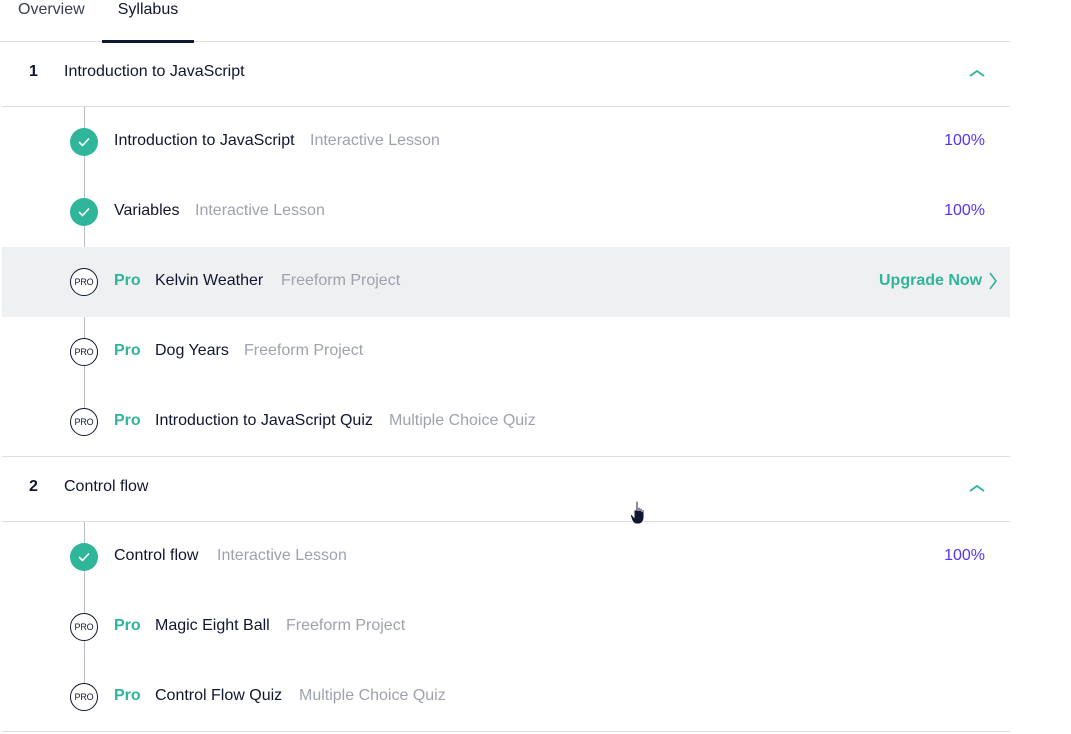  Describe the element at coordinates (930, 281) in the screenshot. I see `upgrade-now-link: Upgrade Now` at that location.